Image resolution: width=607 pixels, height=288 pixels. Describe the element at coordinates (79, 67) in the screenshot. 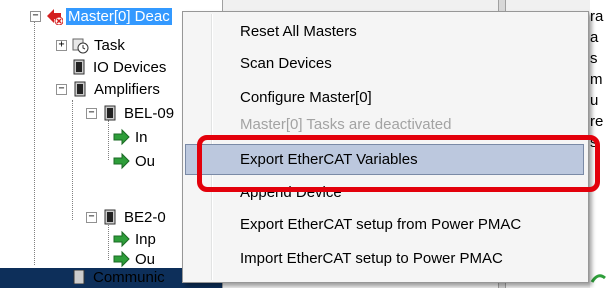

I see `io-device-icon` at that location.